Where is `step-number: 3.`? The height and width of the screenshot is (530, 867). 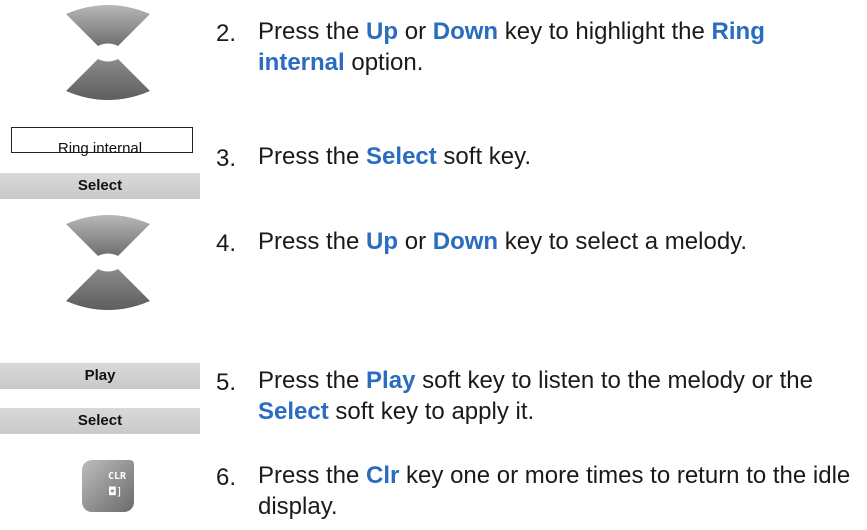 step-number: 3. is located at coordinates (226, 158).